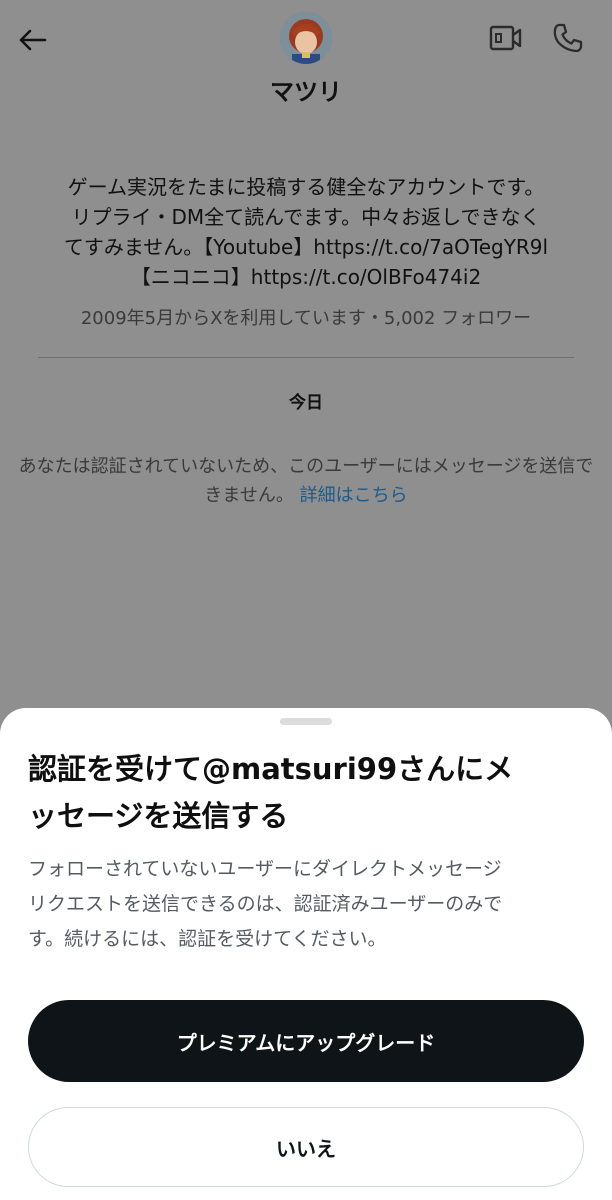 The height and width of the screenshot is (1200, 612). I want to click on learn-more-link: 詳細はこちら, so click(354, 495).